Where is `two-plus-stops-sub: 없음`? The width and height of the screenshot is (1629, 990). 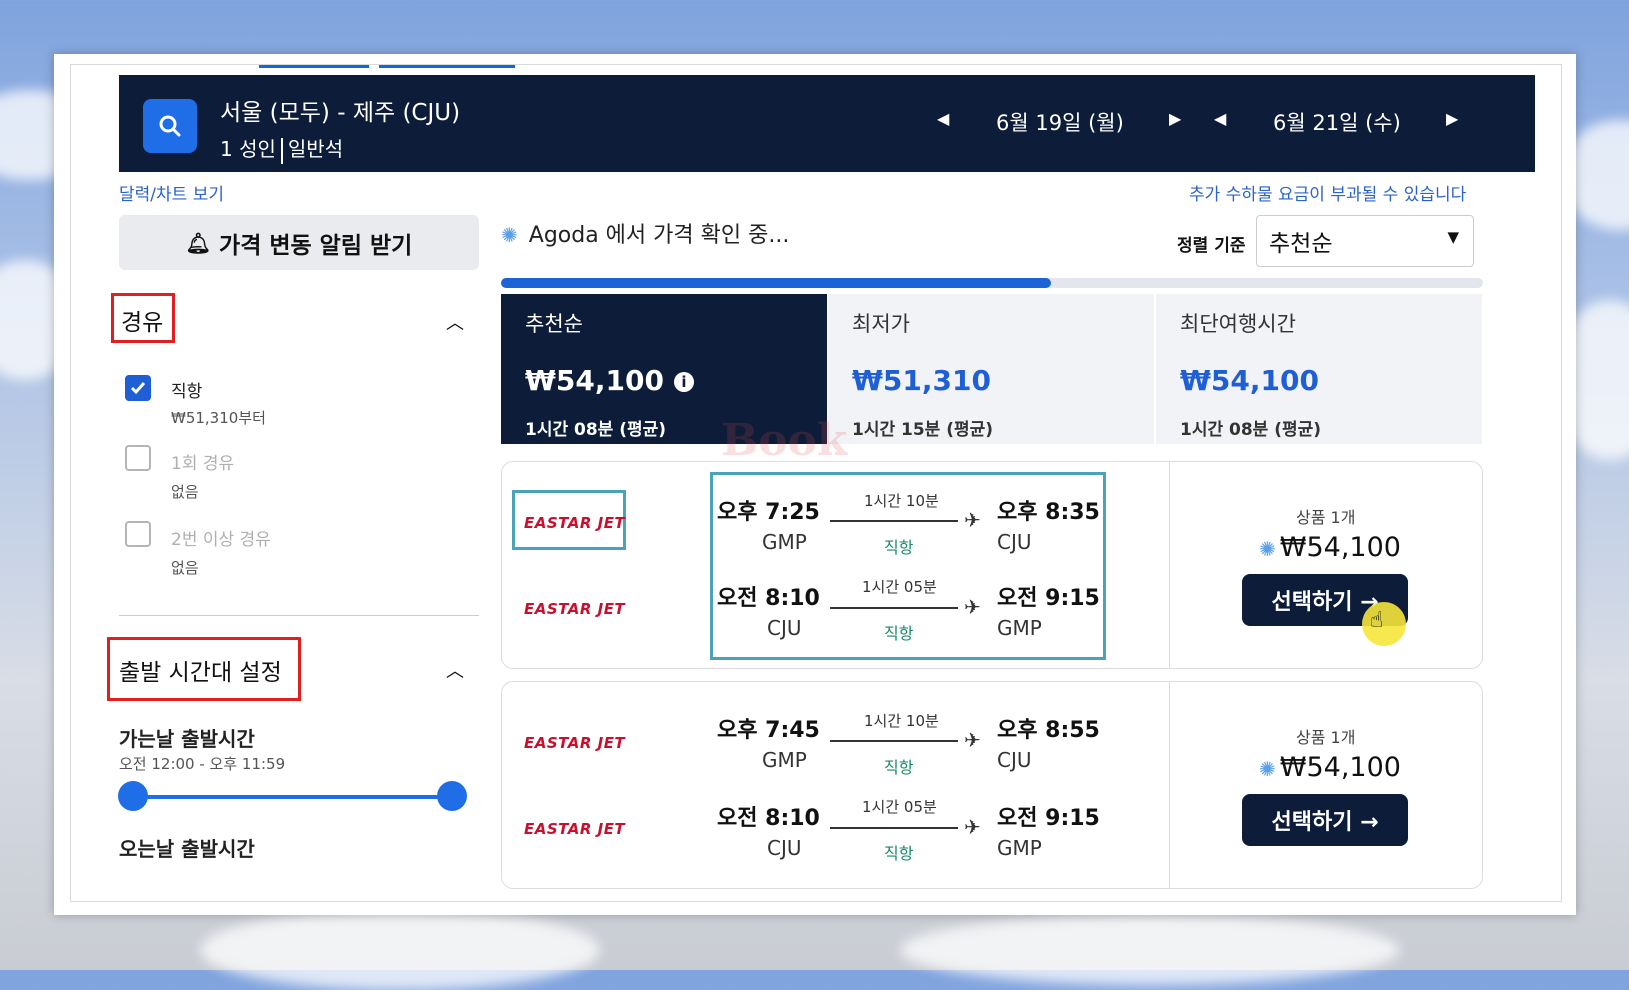 two-plus-stops-sub: 없음 is located at coordinates (185, 568).